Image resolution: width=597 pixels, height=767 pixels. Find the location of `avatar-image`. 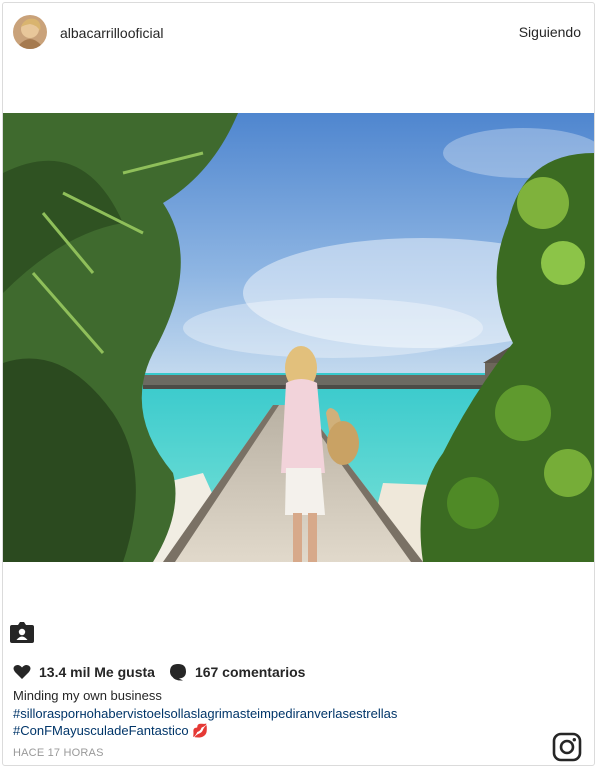

avatar-image is located at coordinates (30, 32).